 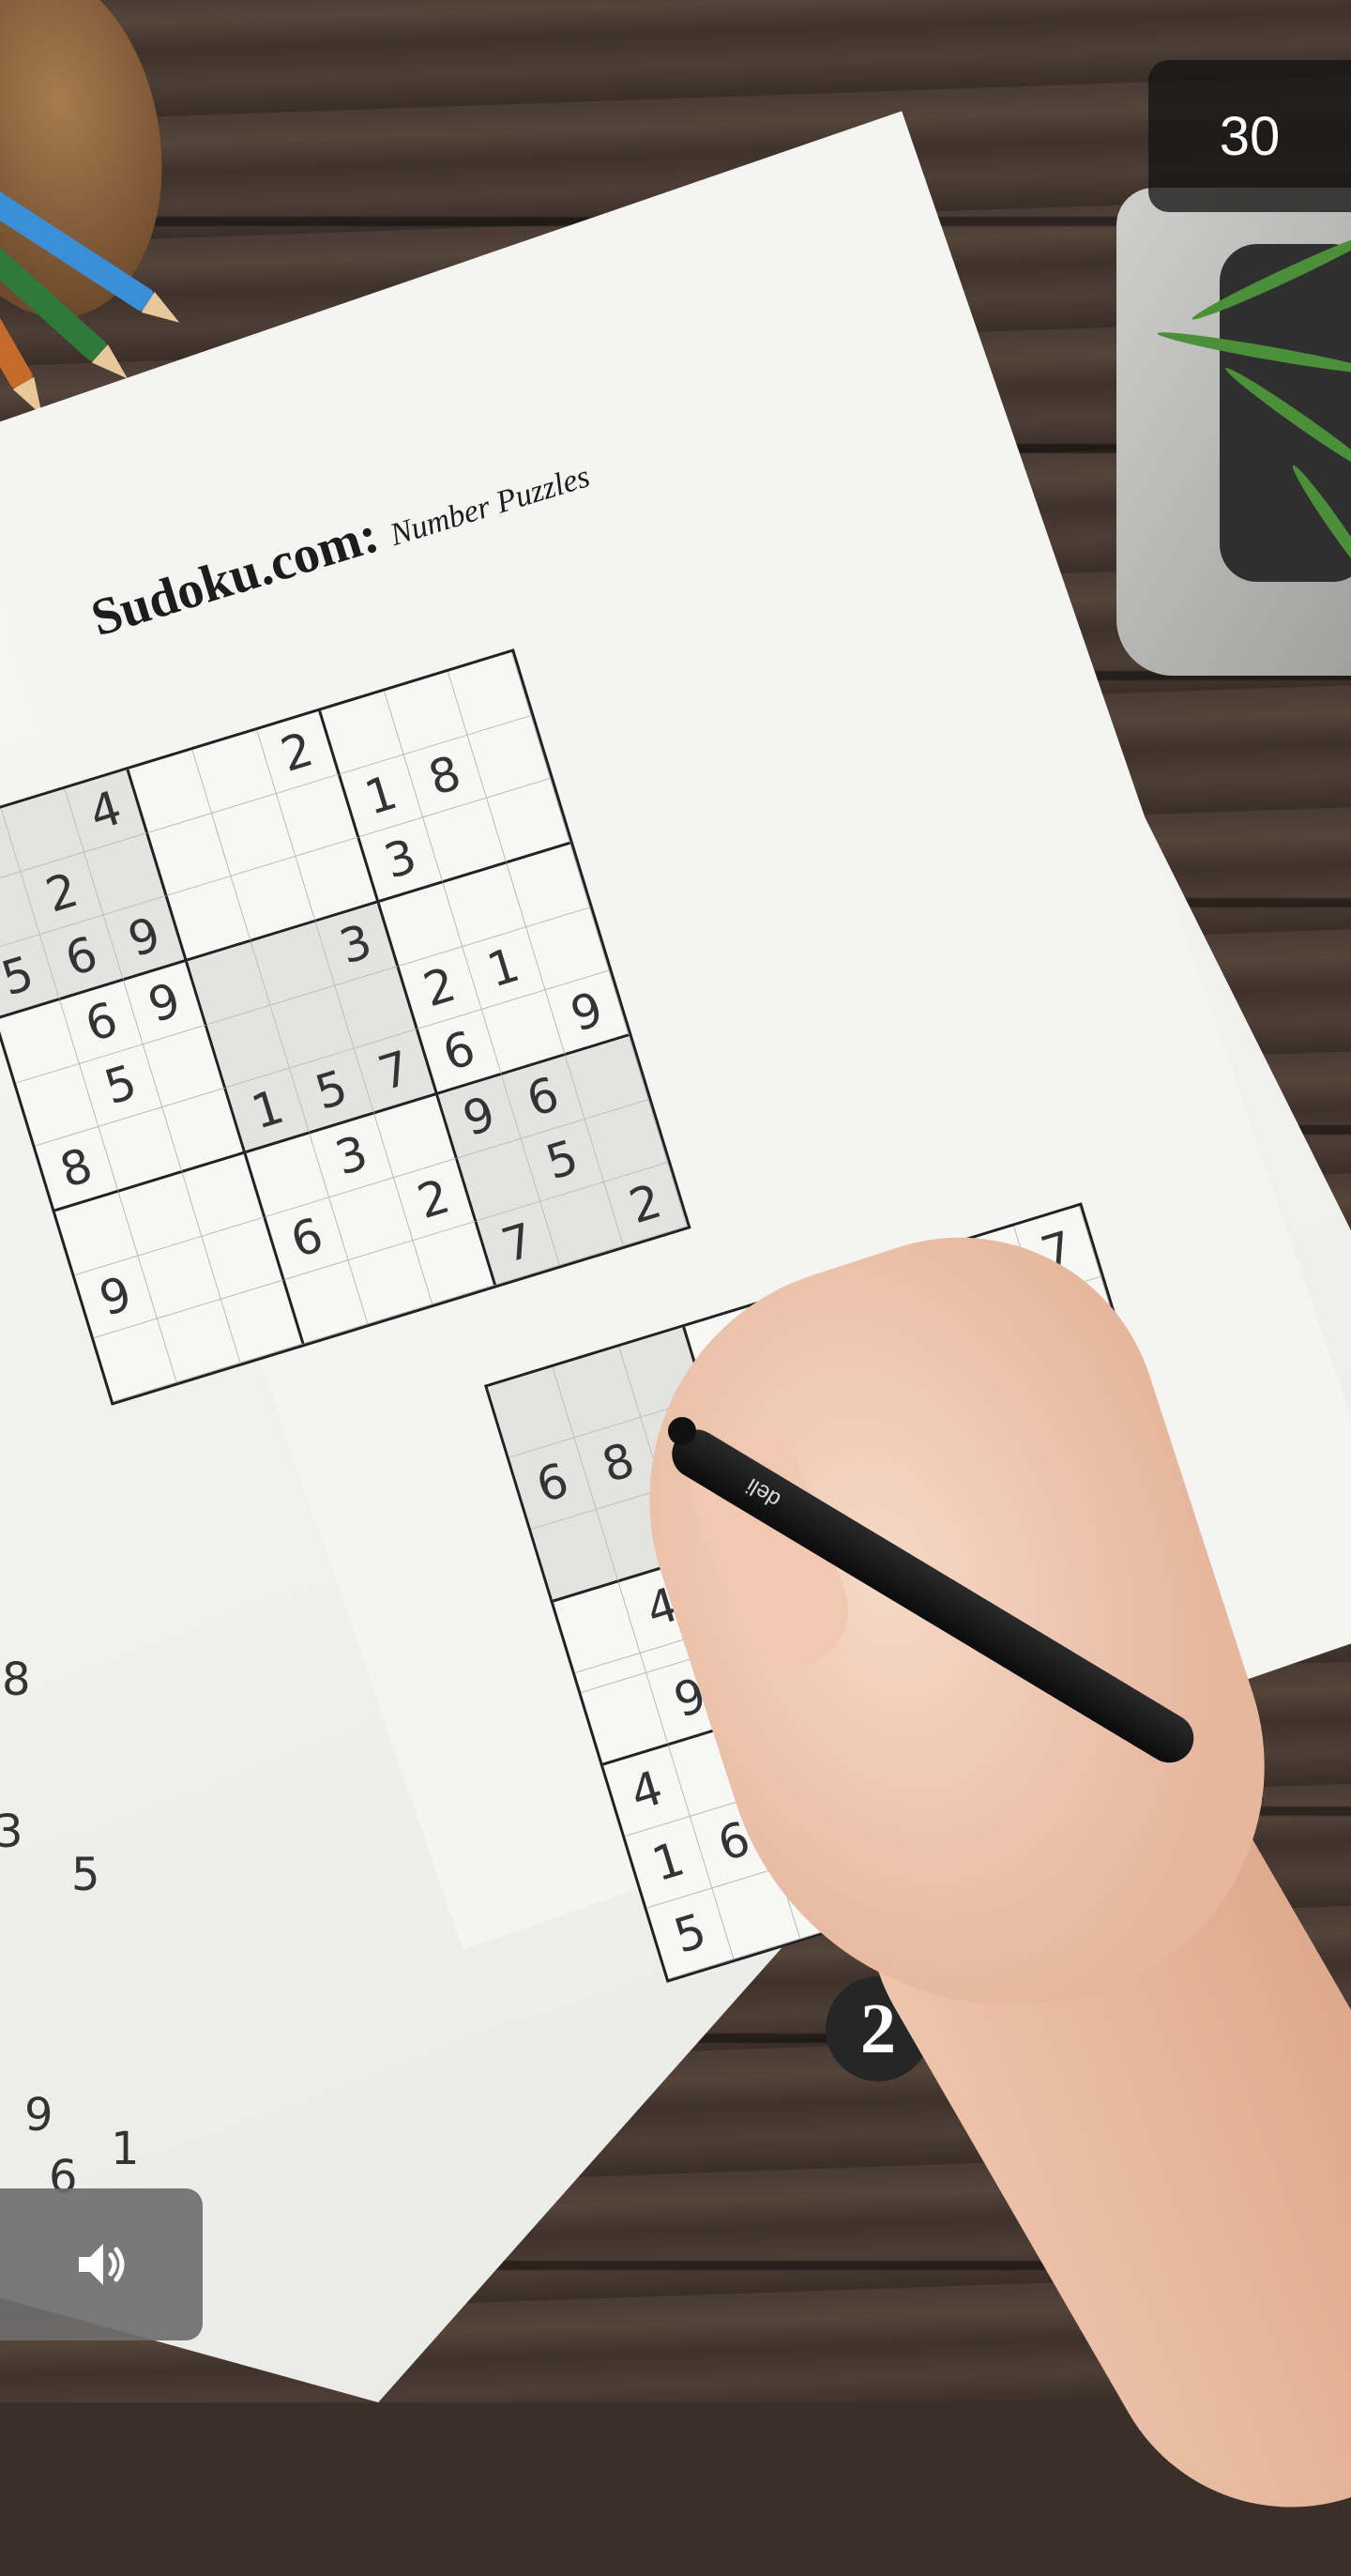 I want to click on pen-brand-label: deli, so click(x=763, y=1492).